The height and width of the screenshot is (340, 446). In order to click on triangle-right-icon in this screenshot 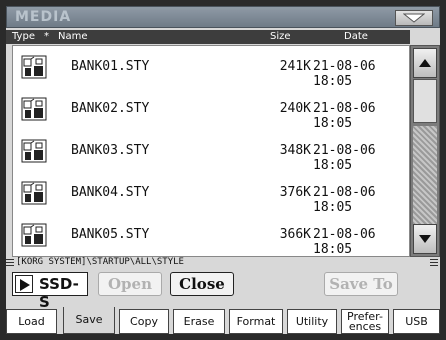, I will do `click(25, 285)`.